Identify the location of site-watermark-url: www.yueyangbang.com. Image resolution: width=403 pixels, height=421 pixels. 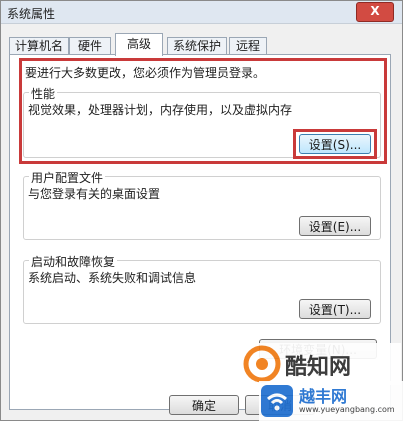
(347, 409).